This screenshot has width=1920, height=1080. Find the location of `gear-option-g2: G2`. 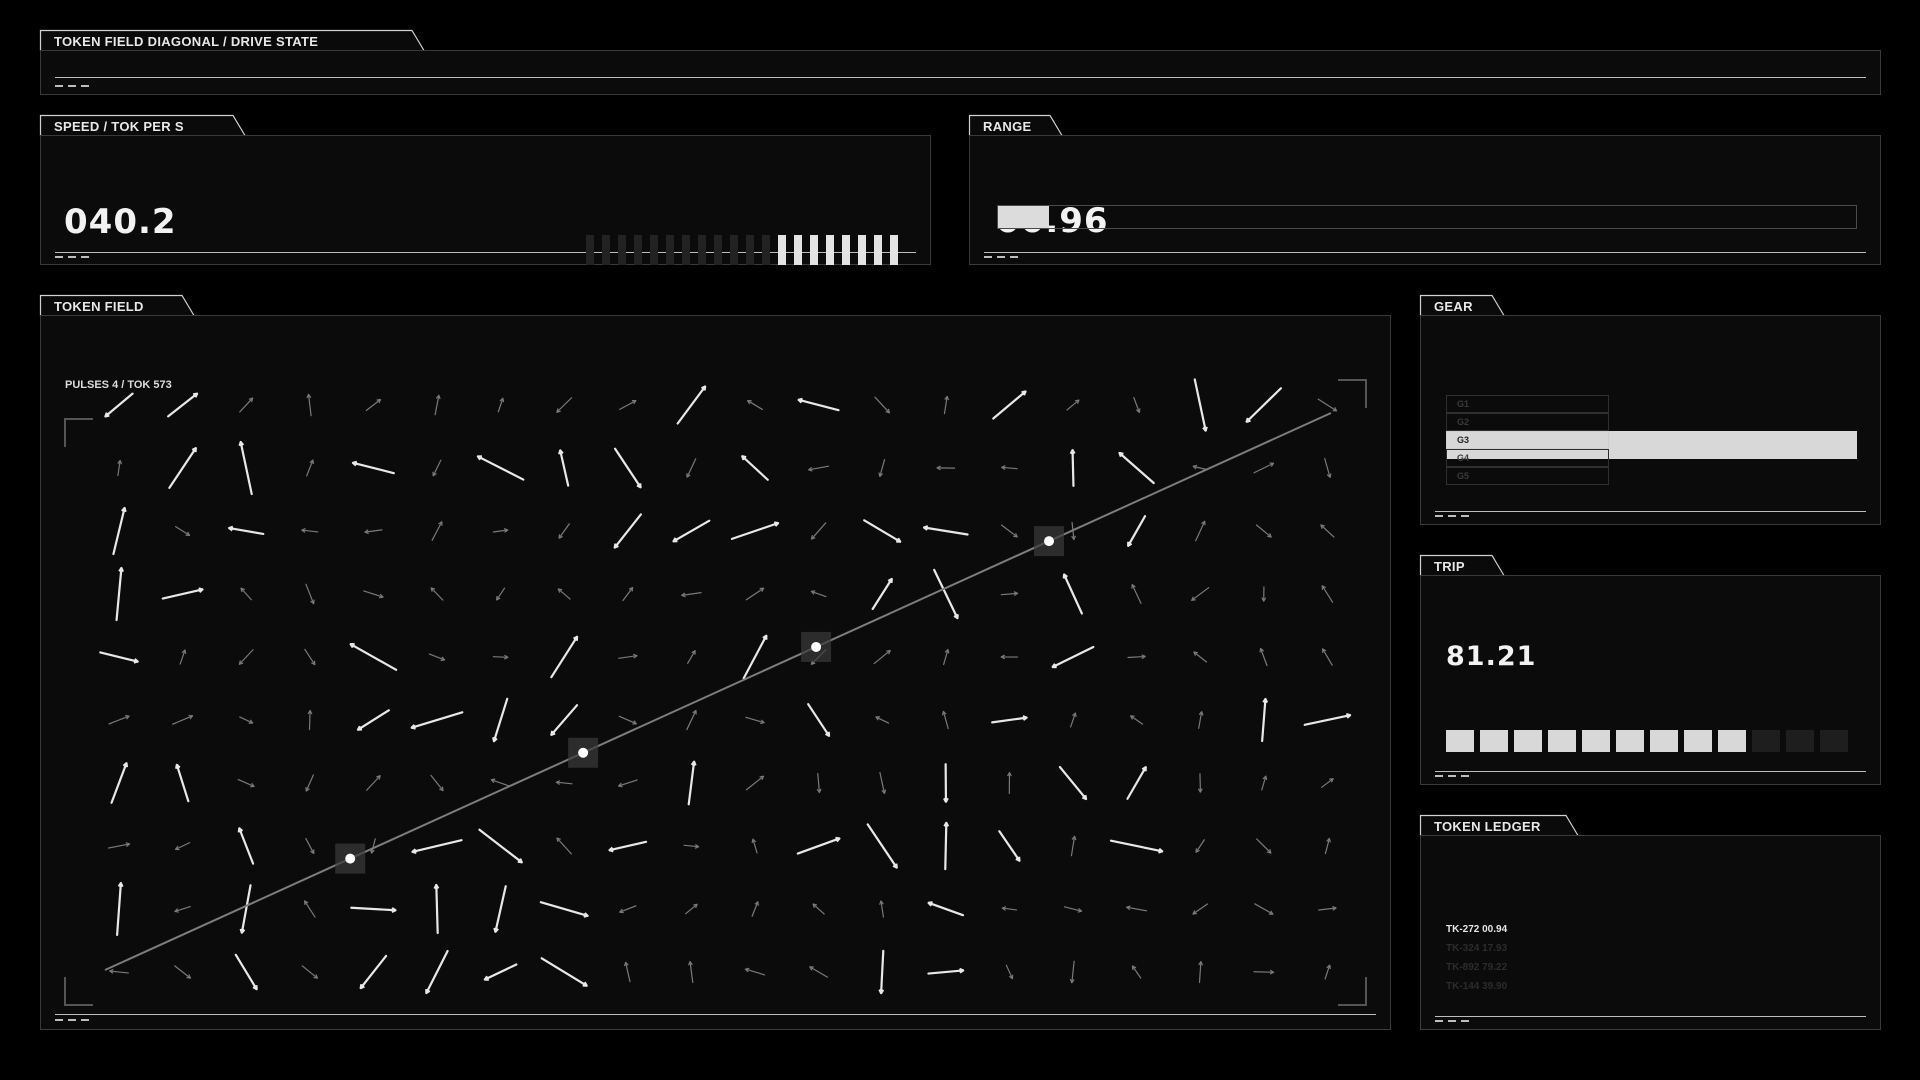

gear-option-g2: G2 is located at coordinates (1527, 422).